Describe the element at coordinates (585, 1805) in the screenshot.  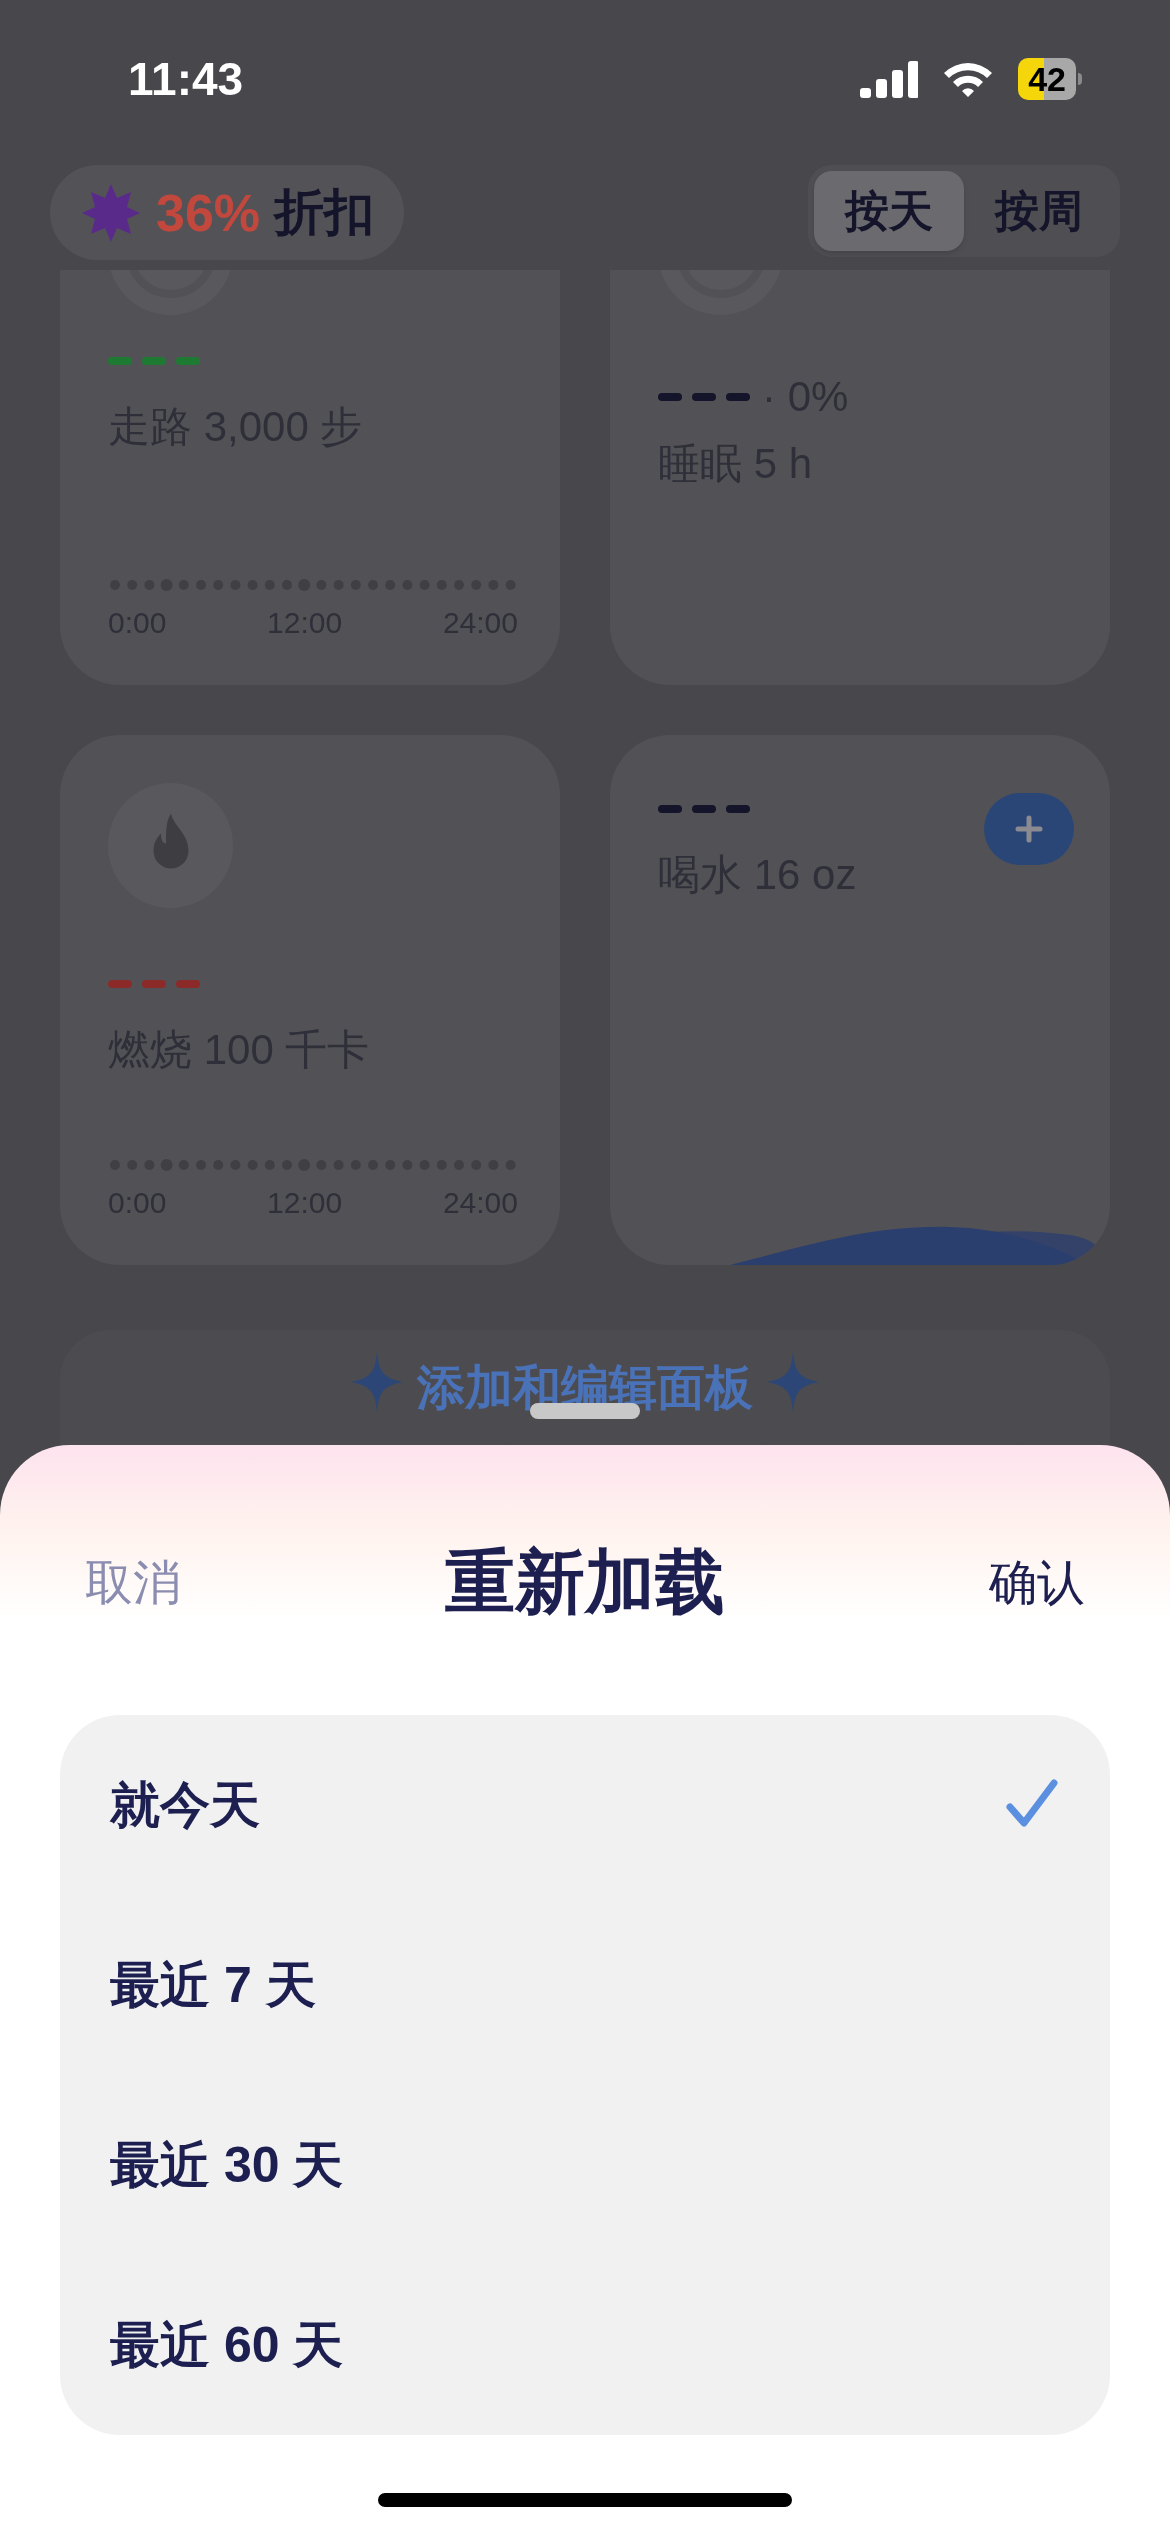
I see `option-row: 就今天` at that location.